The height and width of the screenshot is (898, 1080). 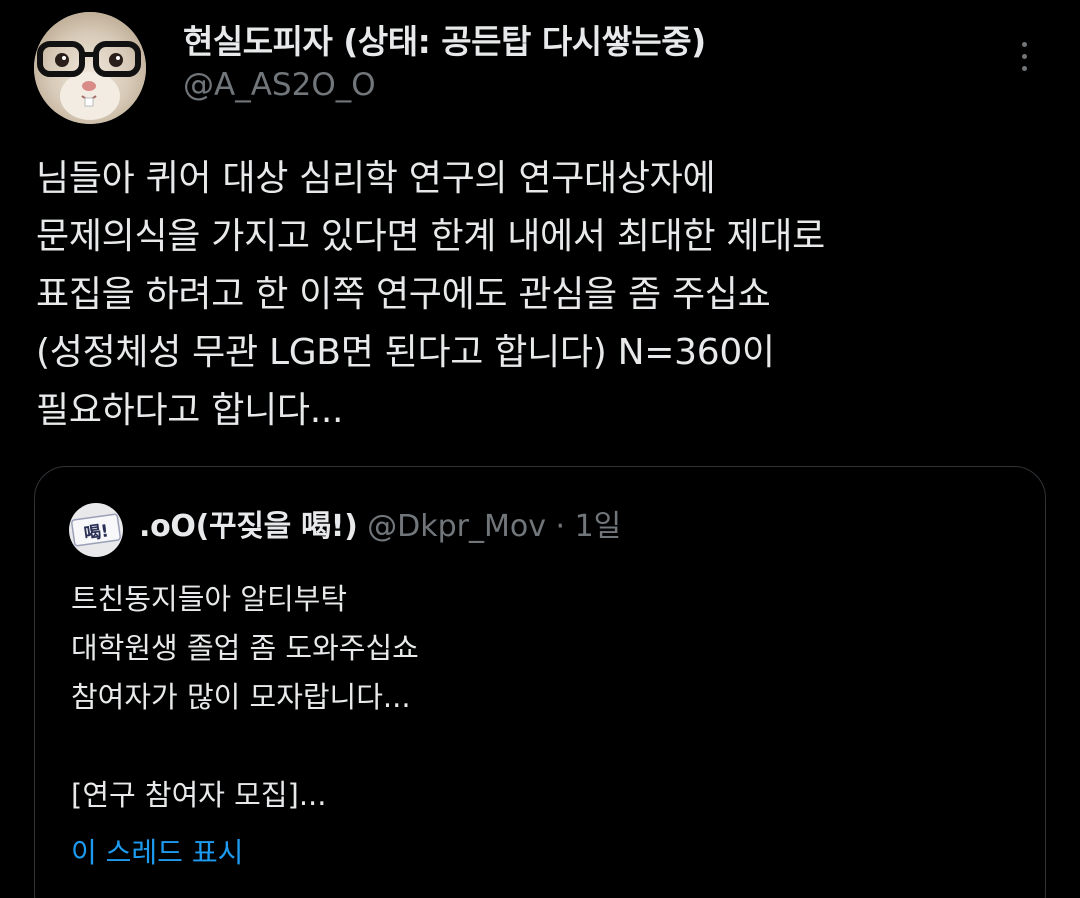 I want to click on tweet-text-line: 표집을 하려고 한 이쪽 연구에도 관심을 좀 주십쇼, so click(x=403, y=294).